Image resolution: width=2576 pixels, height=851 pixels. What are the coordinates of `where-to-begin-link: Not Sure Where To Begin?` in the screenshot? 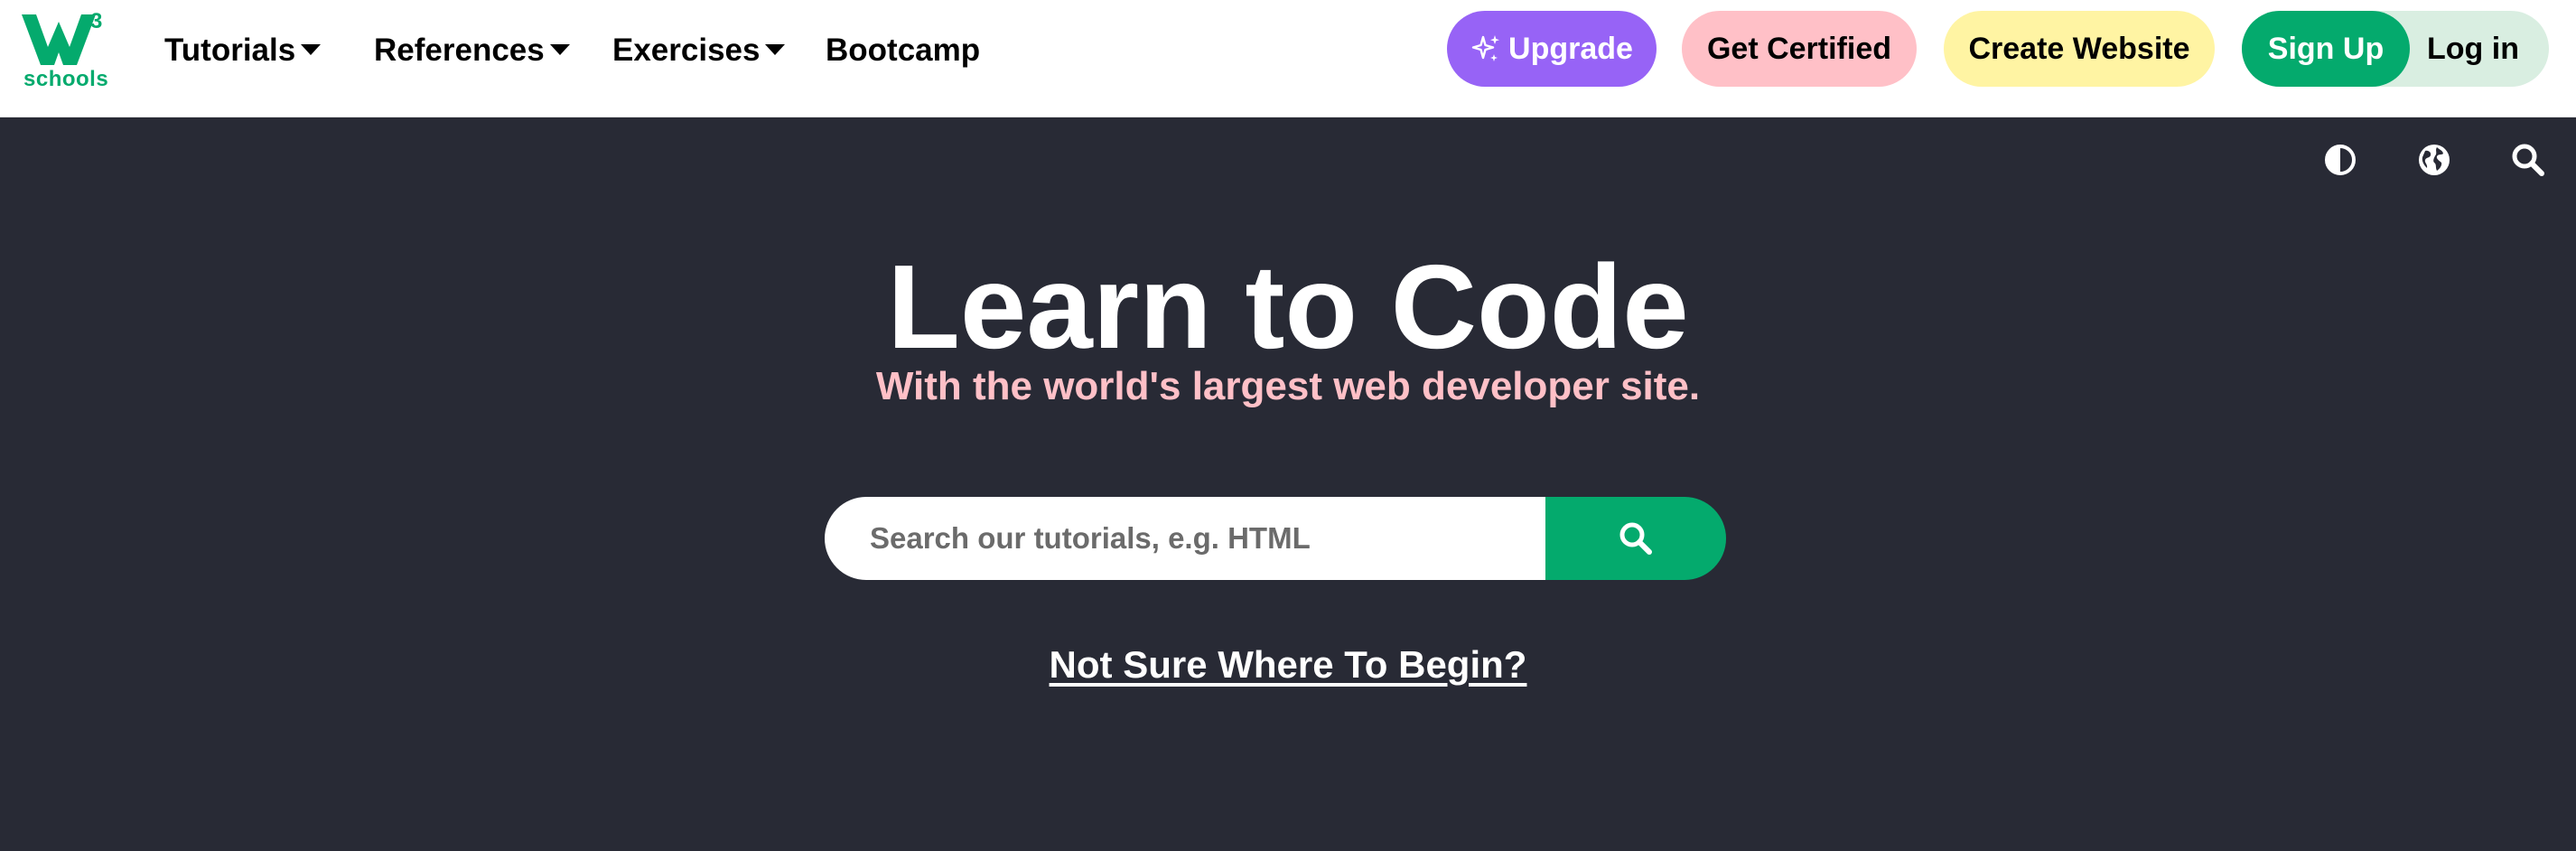 It's located at (1288, 664).